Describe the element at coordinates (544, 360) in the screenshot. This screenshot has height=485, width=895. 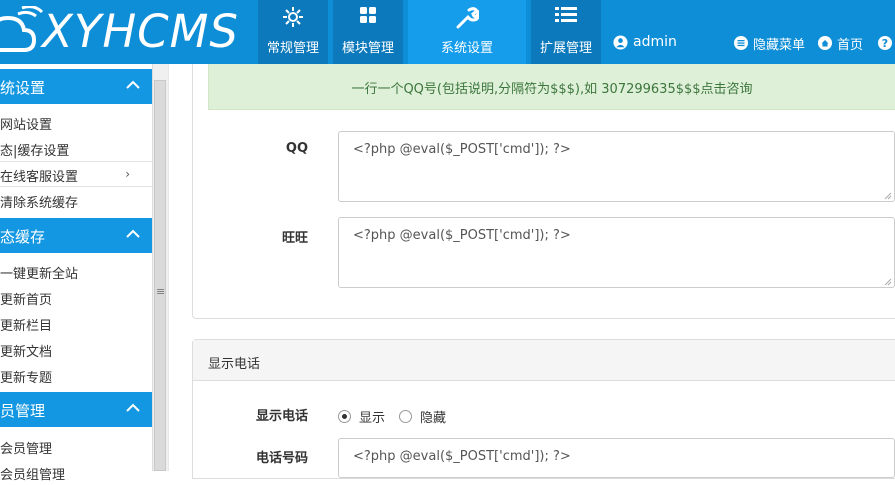
I see `phone-section-title: 显示电话` at that location.